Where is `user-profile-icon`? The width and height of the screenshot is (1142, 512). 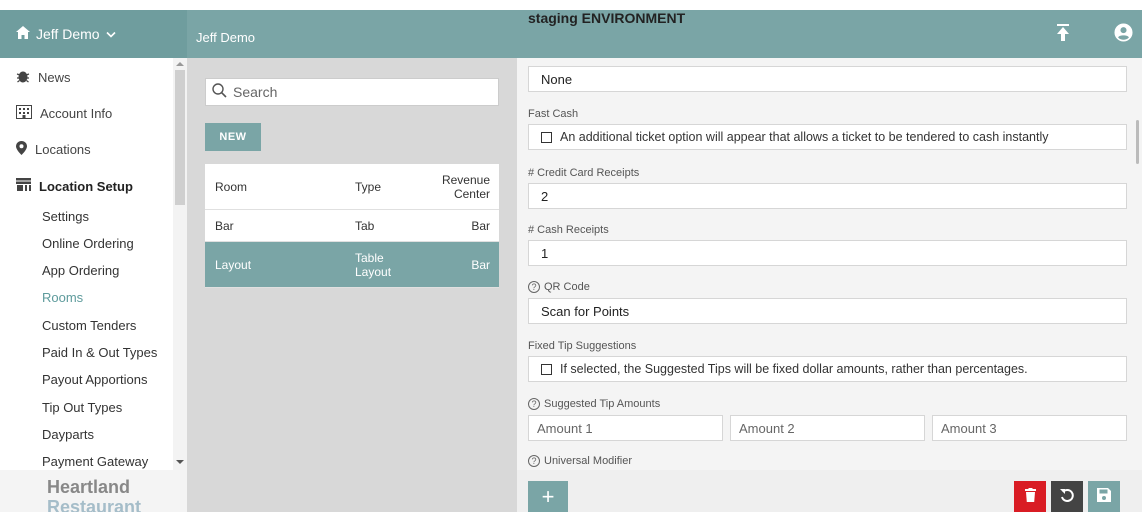 user-profile-icon is located at coordinates (1123, 34).